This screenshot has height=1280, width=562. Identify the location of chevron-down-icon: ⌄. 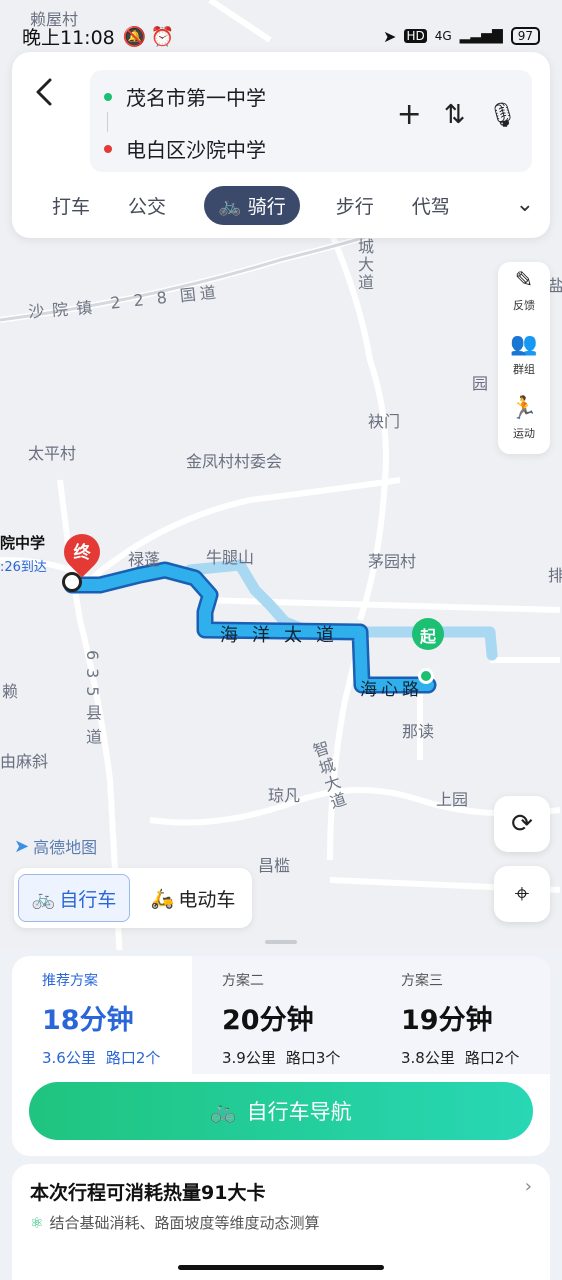
(525, 204).